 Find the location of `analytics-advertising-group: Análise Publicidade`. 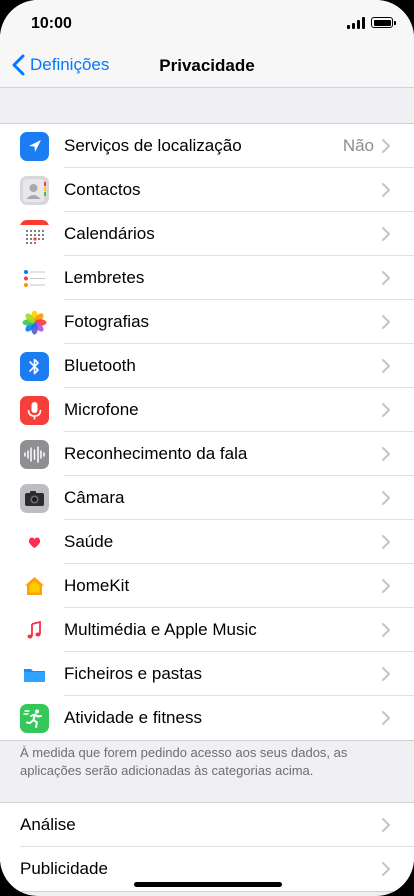

analytics-advertising-group: Análise Publicidade is located at coordinates (207, 847).